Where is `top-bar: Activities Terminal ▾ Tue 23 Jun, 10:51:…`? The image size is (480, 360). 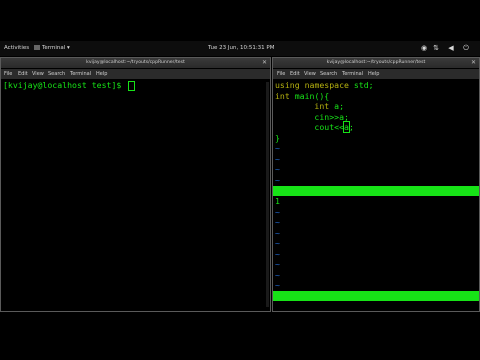
top-bar: Activities Terminal ▾ Tue 23 Jun, 10:51:… is located at coordinates (240, 48).